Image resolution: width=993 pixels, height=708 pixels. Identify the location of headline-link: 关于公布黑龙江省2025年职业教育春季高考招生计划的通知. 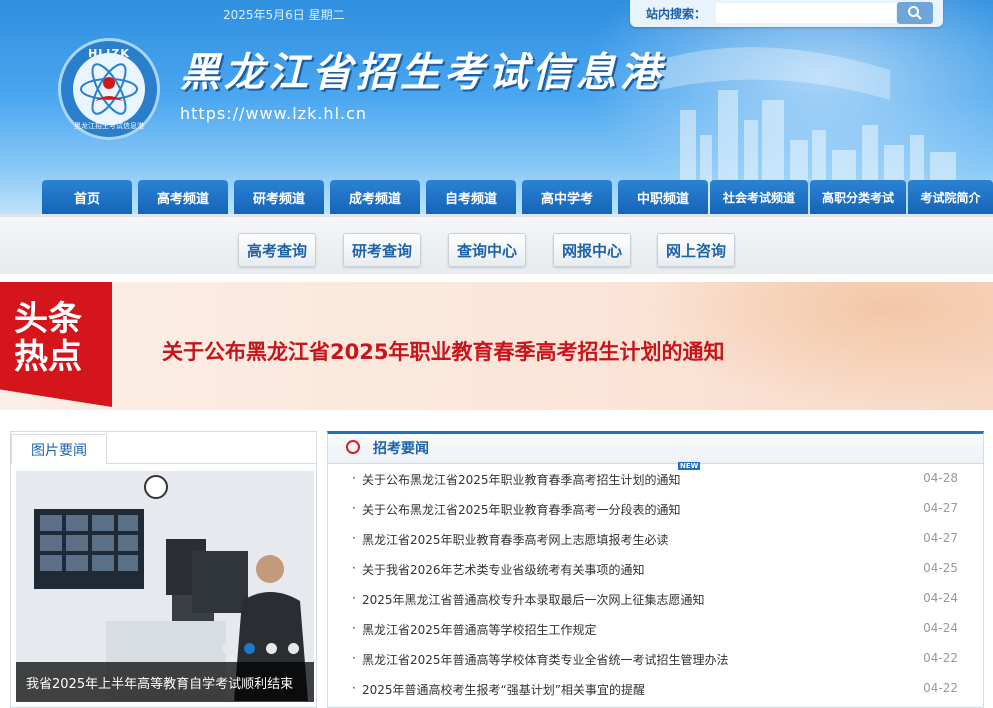
(443, 351).